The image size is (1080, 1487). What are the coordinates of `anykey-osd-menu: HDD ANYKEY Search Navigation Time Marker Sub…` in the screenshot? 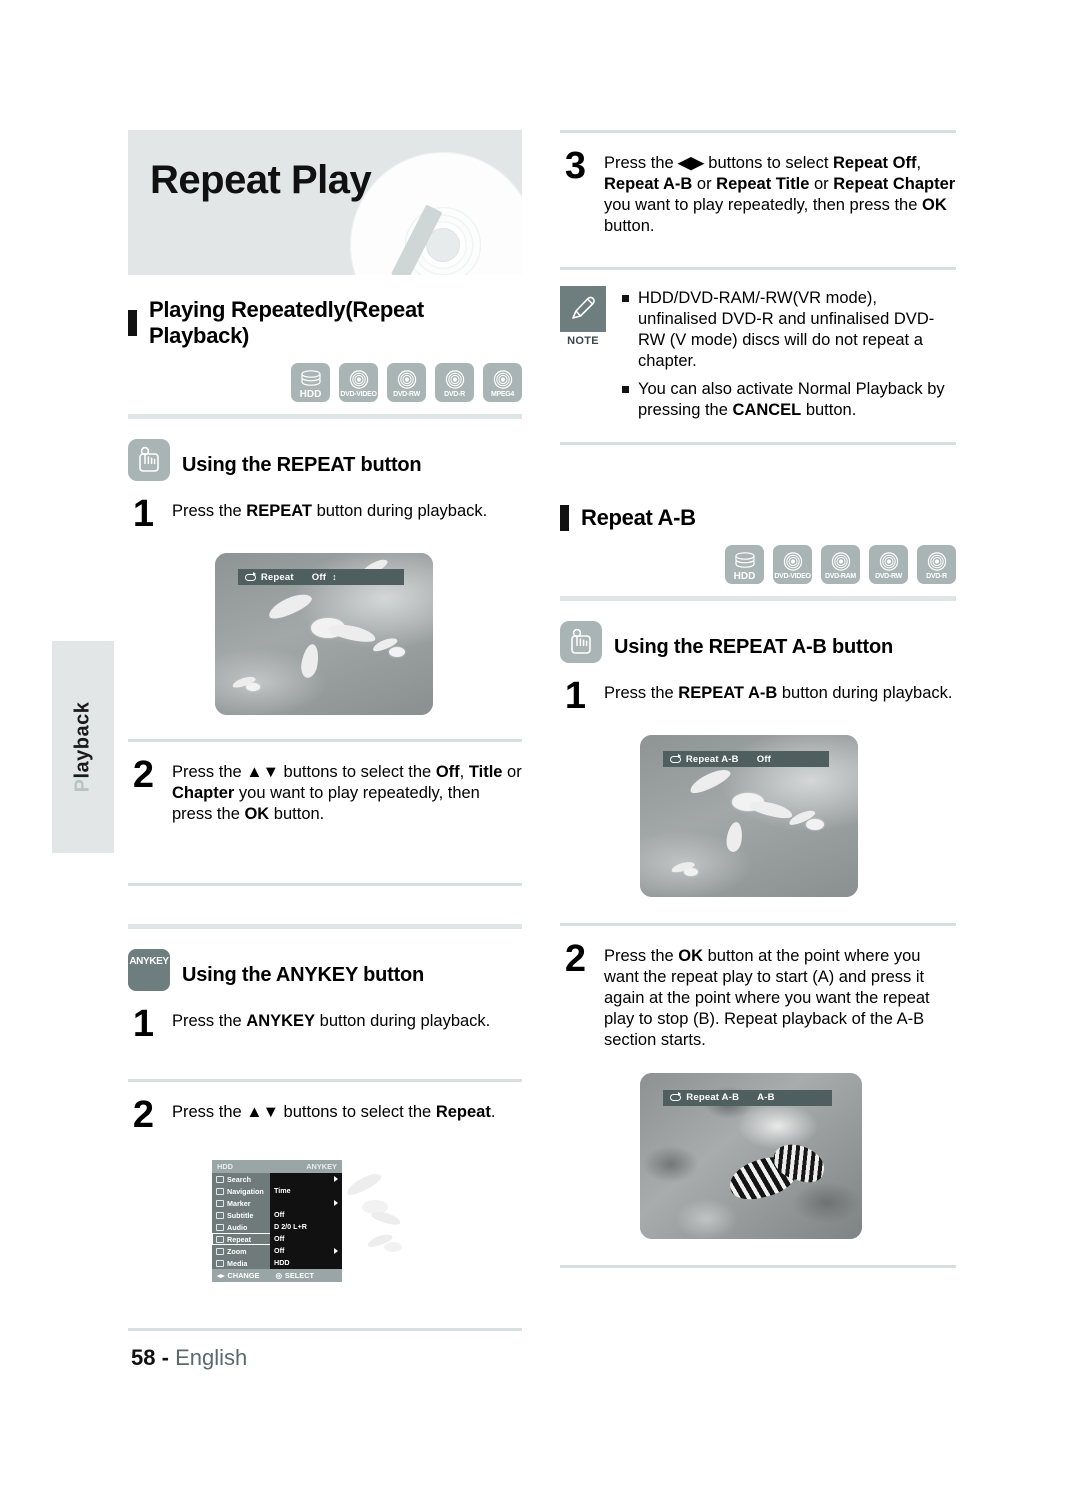 It's located at (277, 1221).